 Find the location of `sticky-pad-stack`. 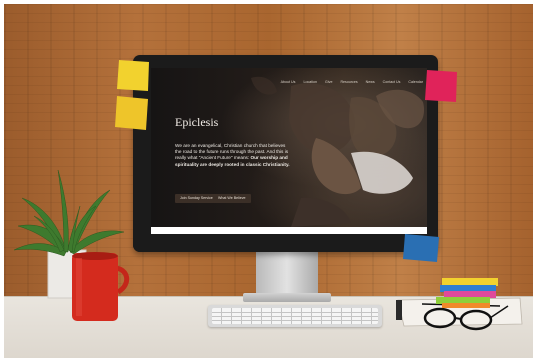

sticky-pad-stack is located at coordinates (467, 293).